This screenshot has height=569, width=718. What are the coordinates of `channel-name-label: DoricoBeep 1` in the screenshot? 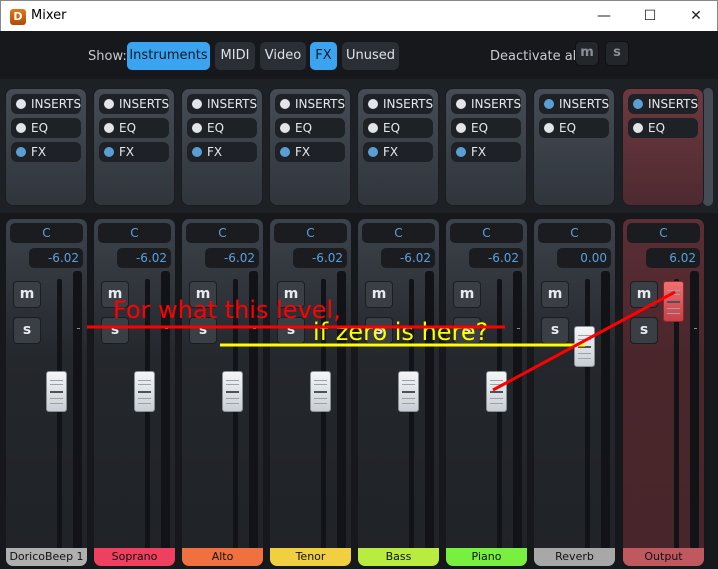 It's located at (46, 557).